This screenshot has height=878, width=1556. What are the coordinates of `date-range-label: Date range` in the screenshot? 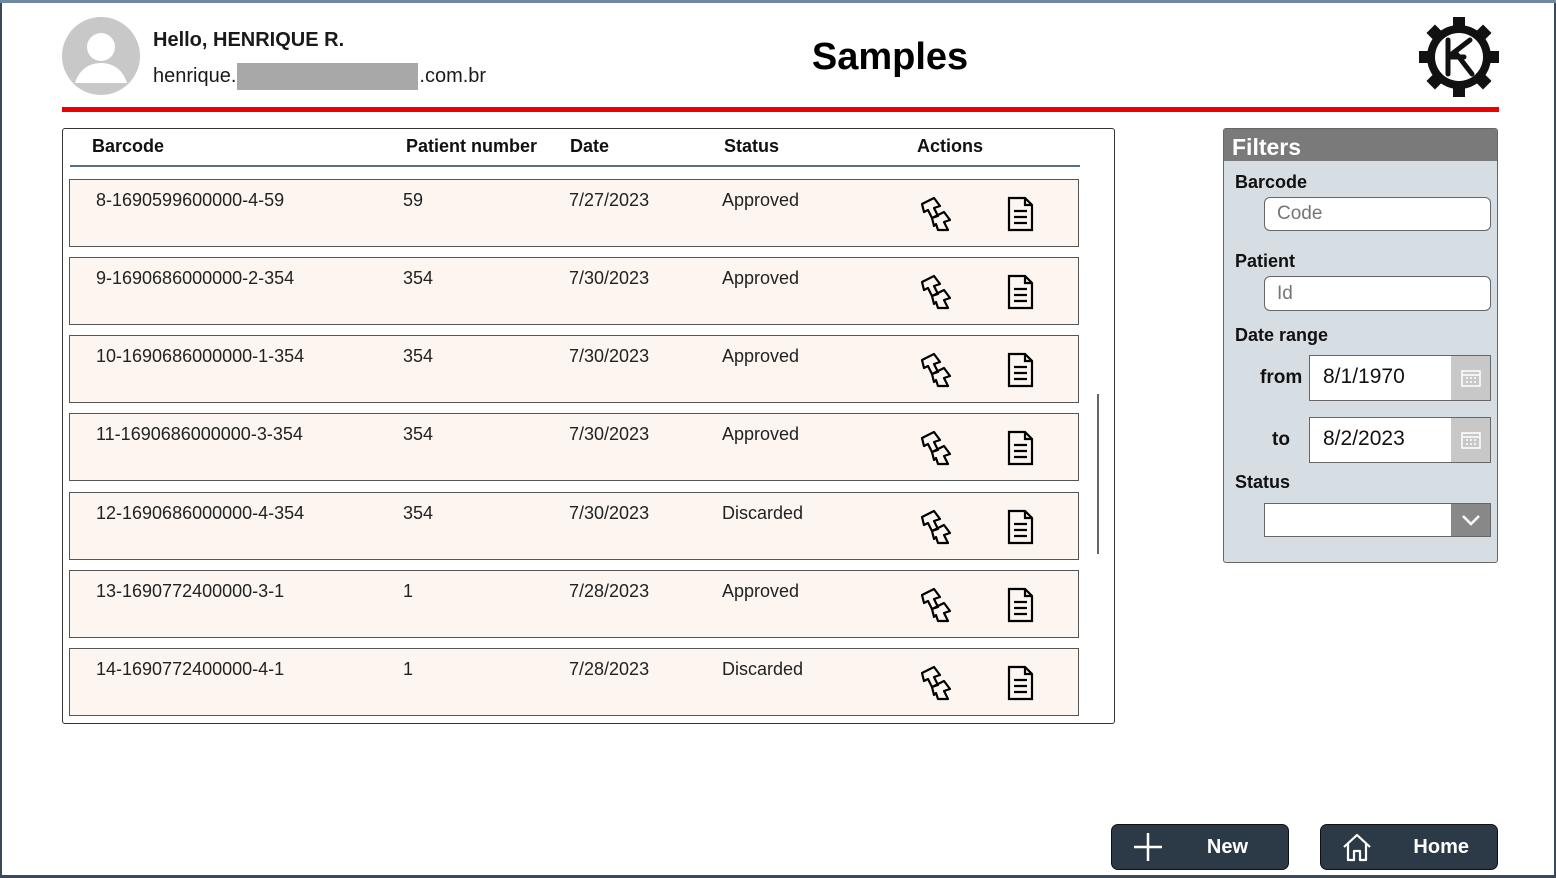 It's located at (1282, 335).